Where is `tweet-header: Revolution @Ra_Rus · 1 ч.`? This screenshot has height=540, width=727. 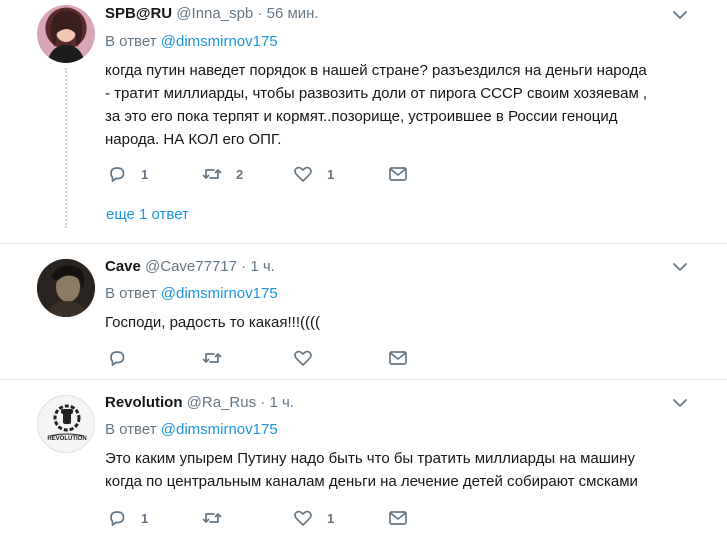
tweet-header: Revolution @Ra_Rus · 1 ч. is located at coordinates (199, 403).